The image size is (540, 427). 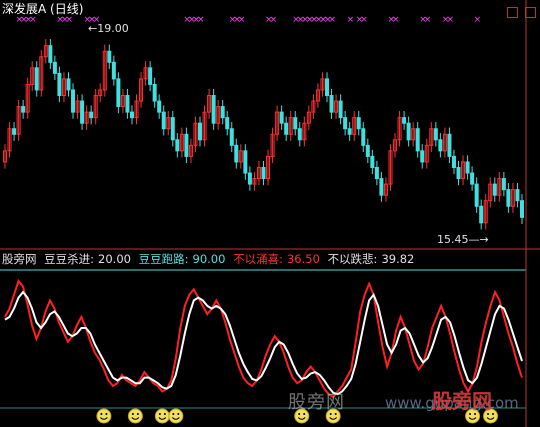 What do you see at coordinates (462, 401) in the screenshot?
I see `watermark-logo: 股旁网` at bounding box center [462, 401].